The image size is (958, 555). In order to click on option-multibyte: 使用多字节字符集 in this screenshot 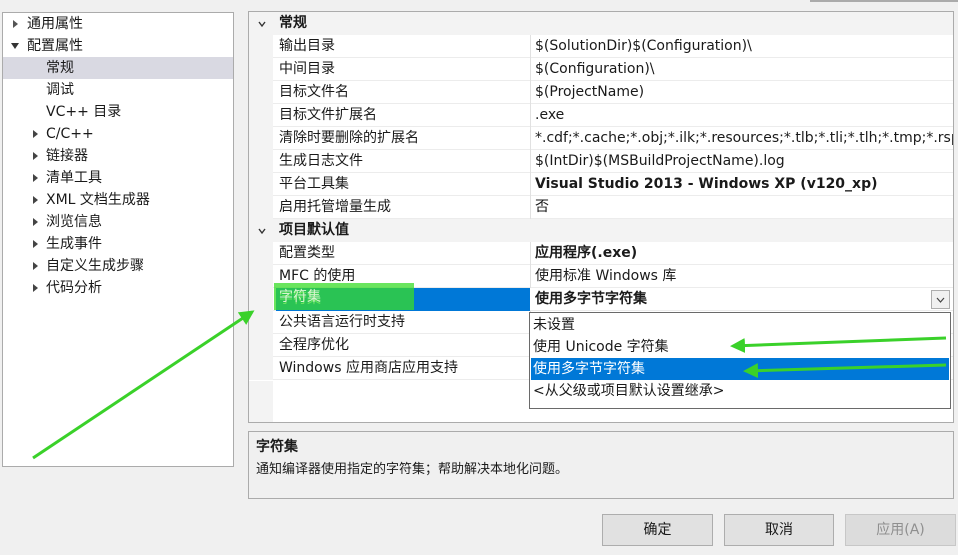, I will do `click(740, 369)`.